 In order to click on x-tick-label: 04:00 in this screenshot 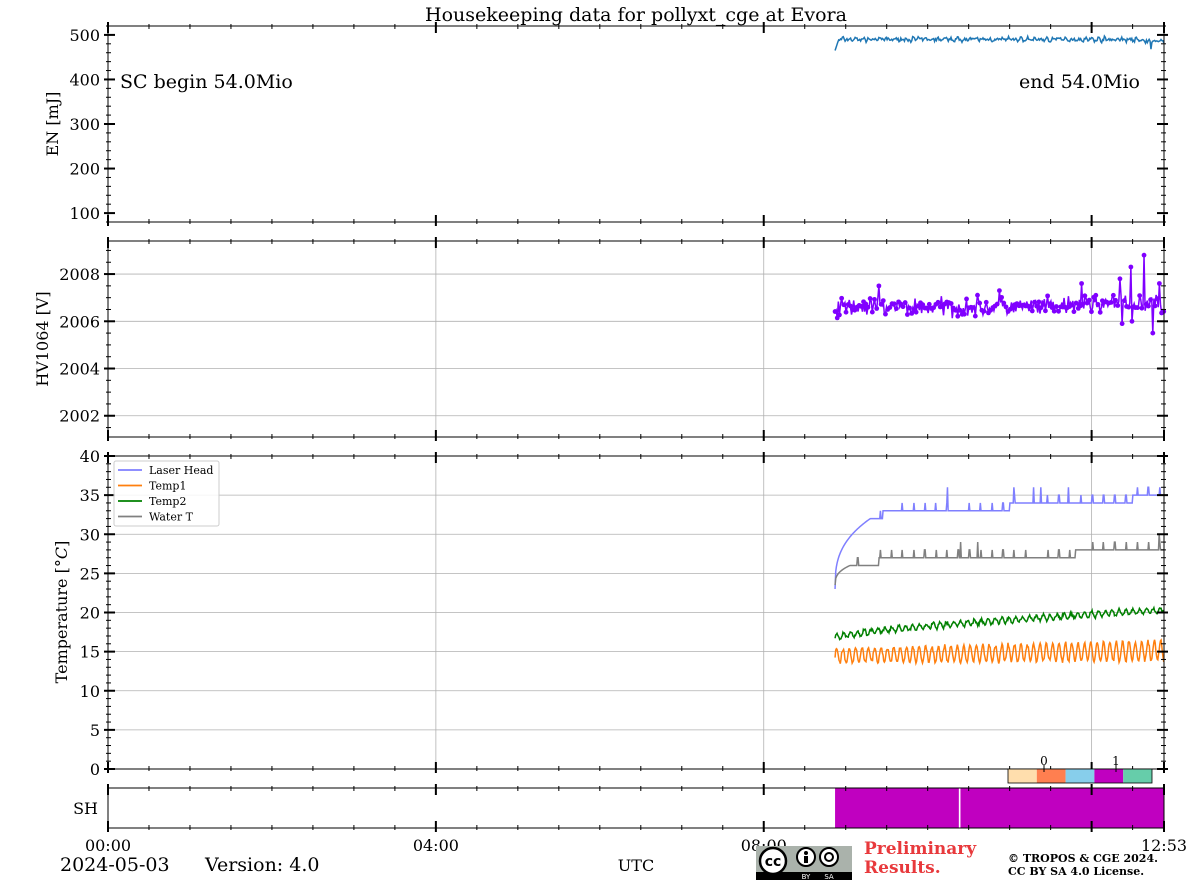, I will do `click(436, 845)`.